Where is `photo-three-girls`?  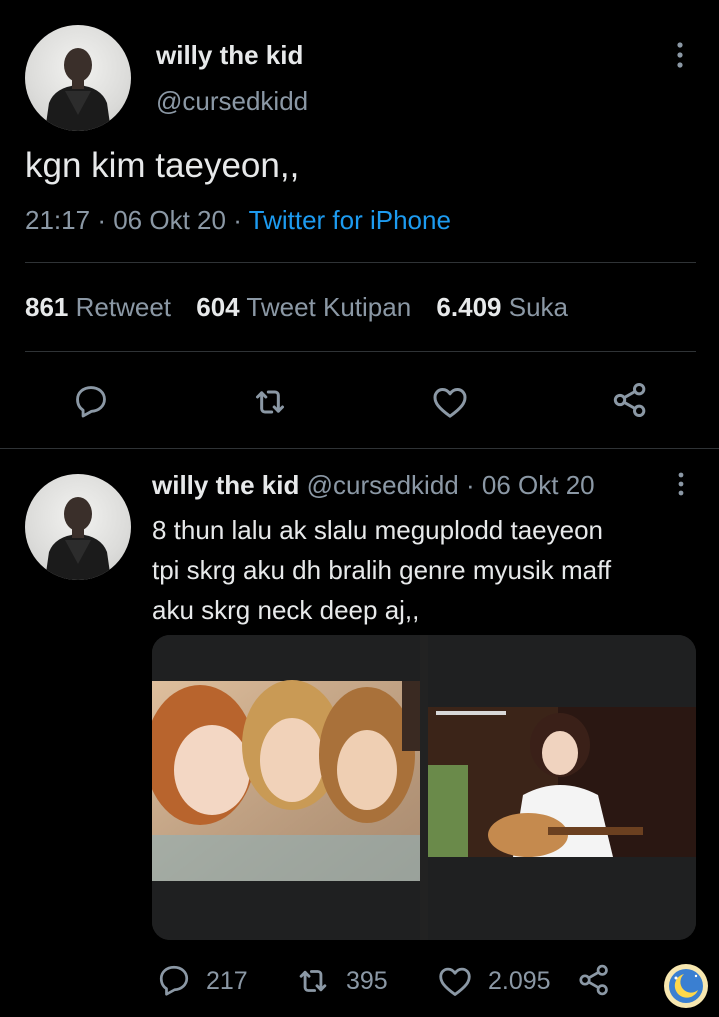
photo-three-girls is located at coordinates (286, 787).